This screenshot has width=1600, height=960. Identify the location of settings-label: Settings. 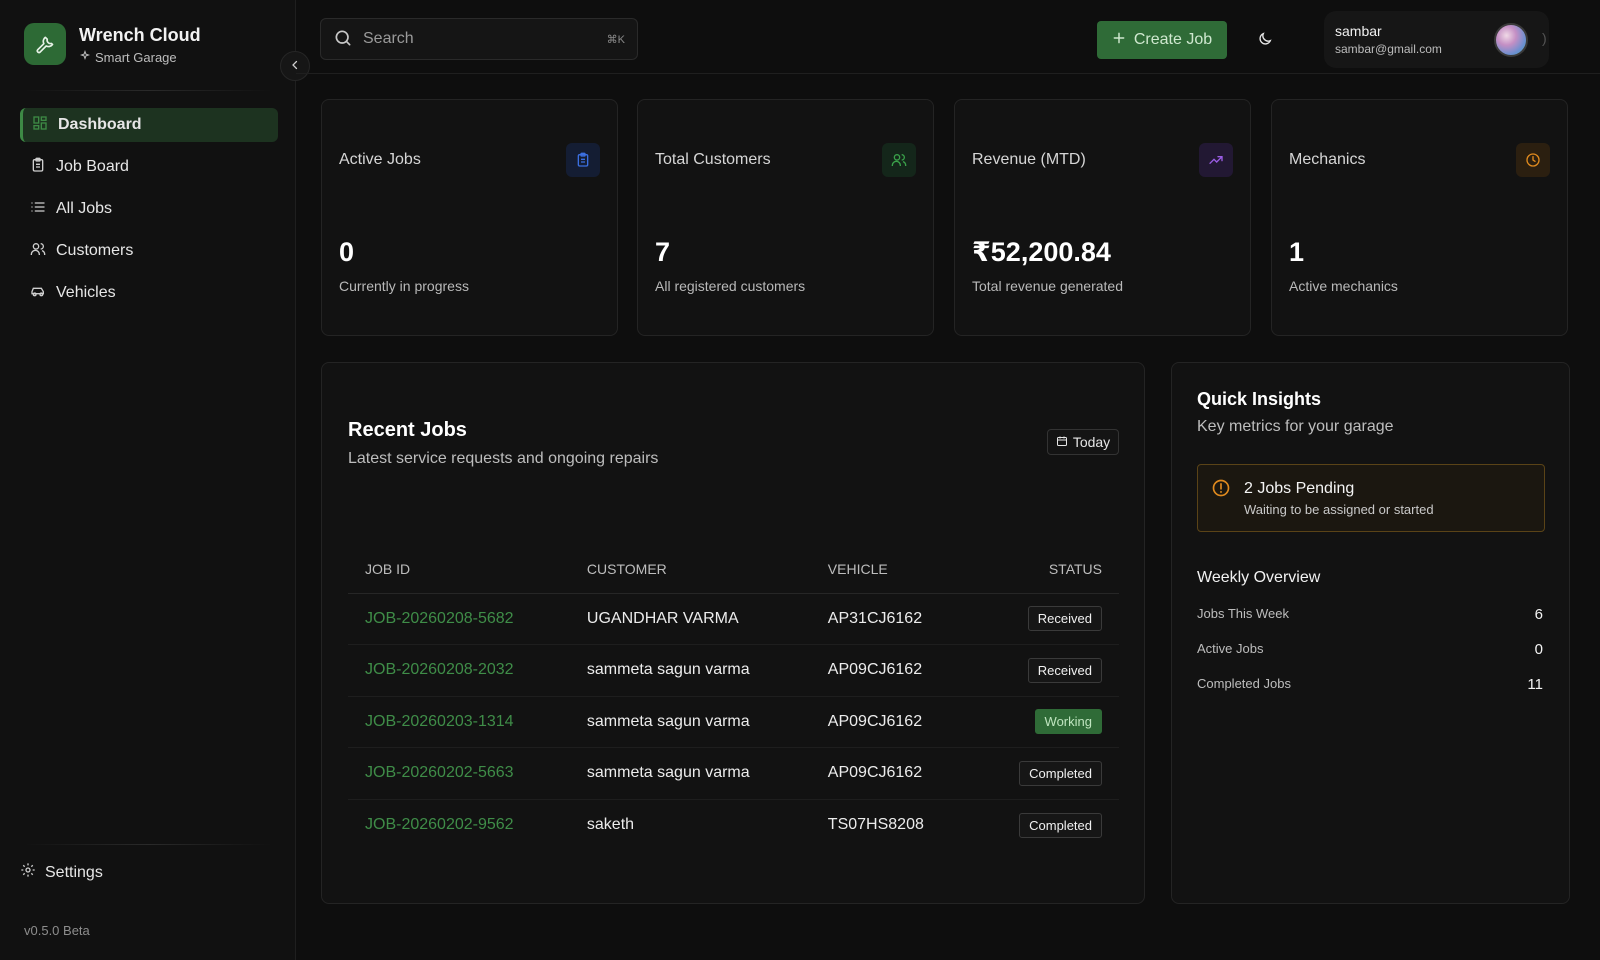
(74, 872).